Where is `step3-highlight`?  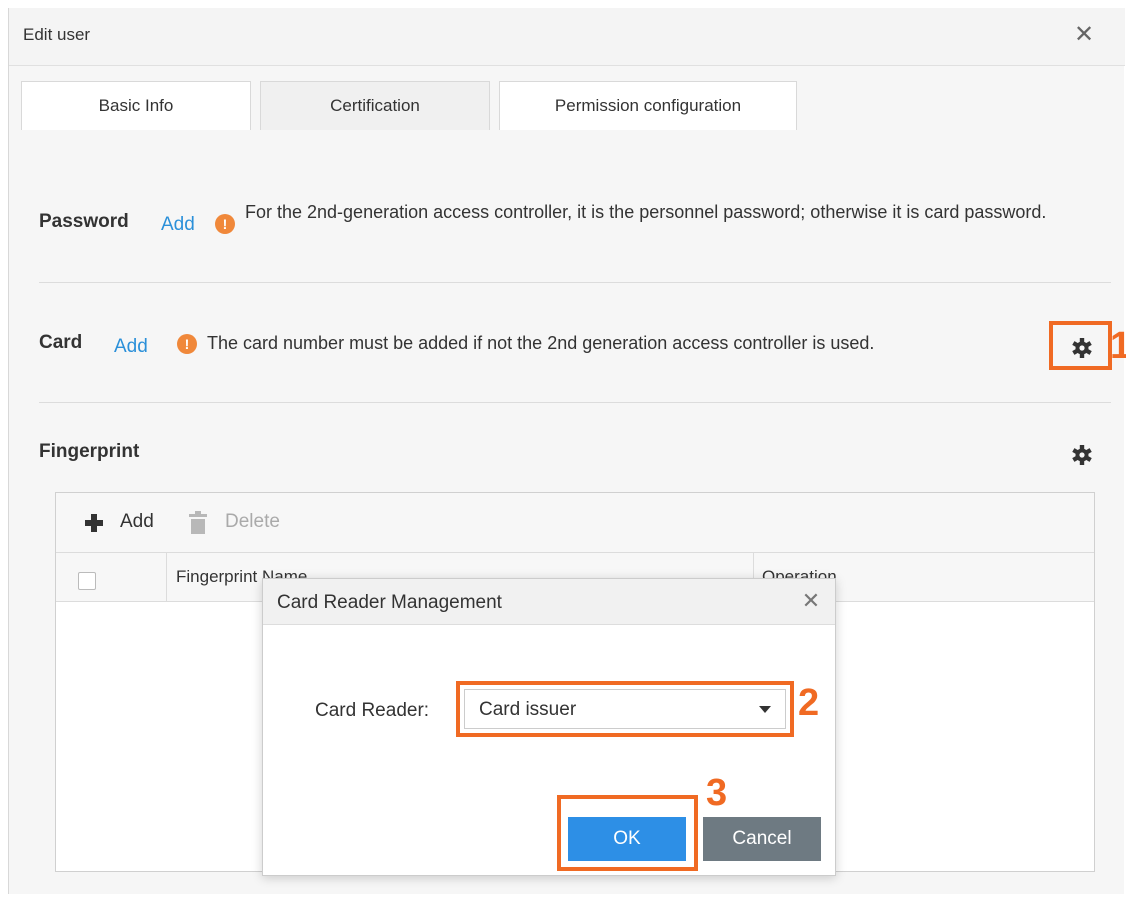 step3-highlight is located at coordinates (627, 833).